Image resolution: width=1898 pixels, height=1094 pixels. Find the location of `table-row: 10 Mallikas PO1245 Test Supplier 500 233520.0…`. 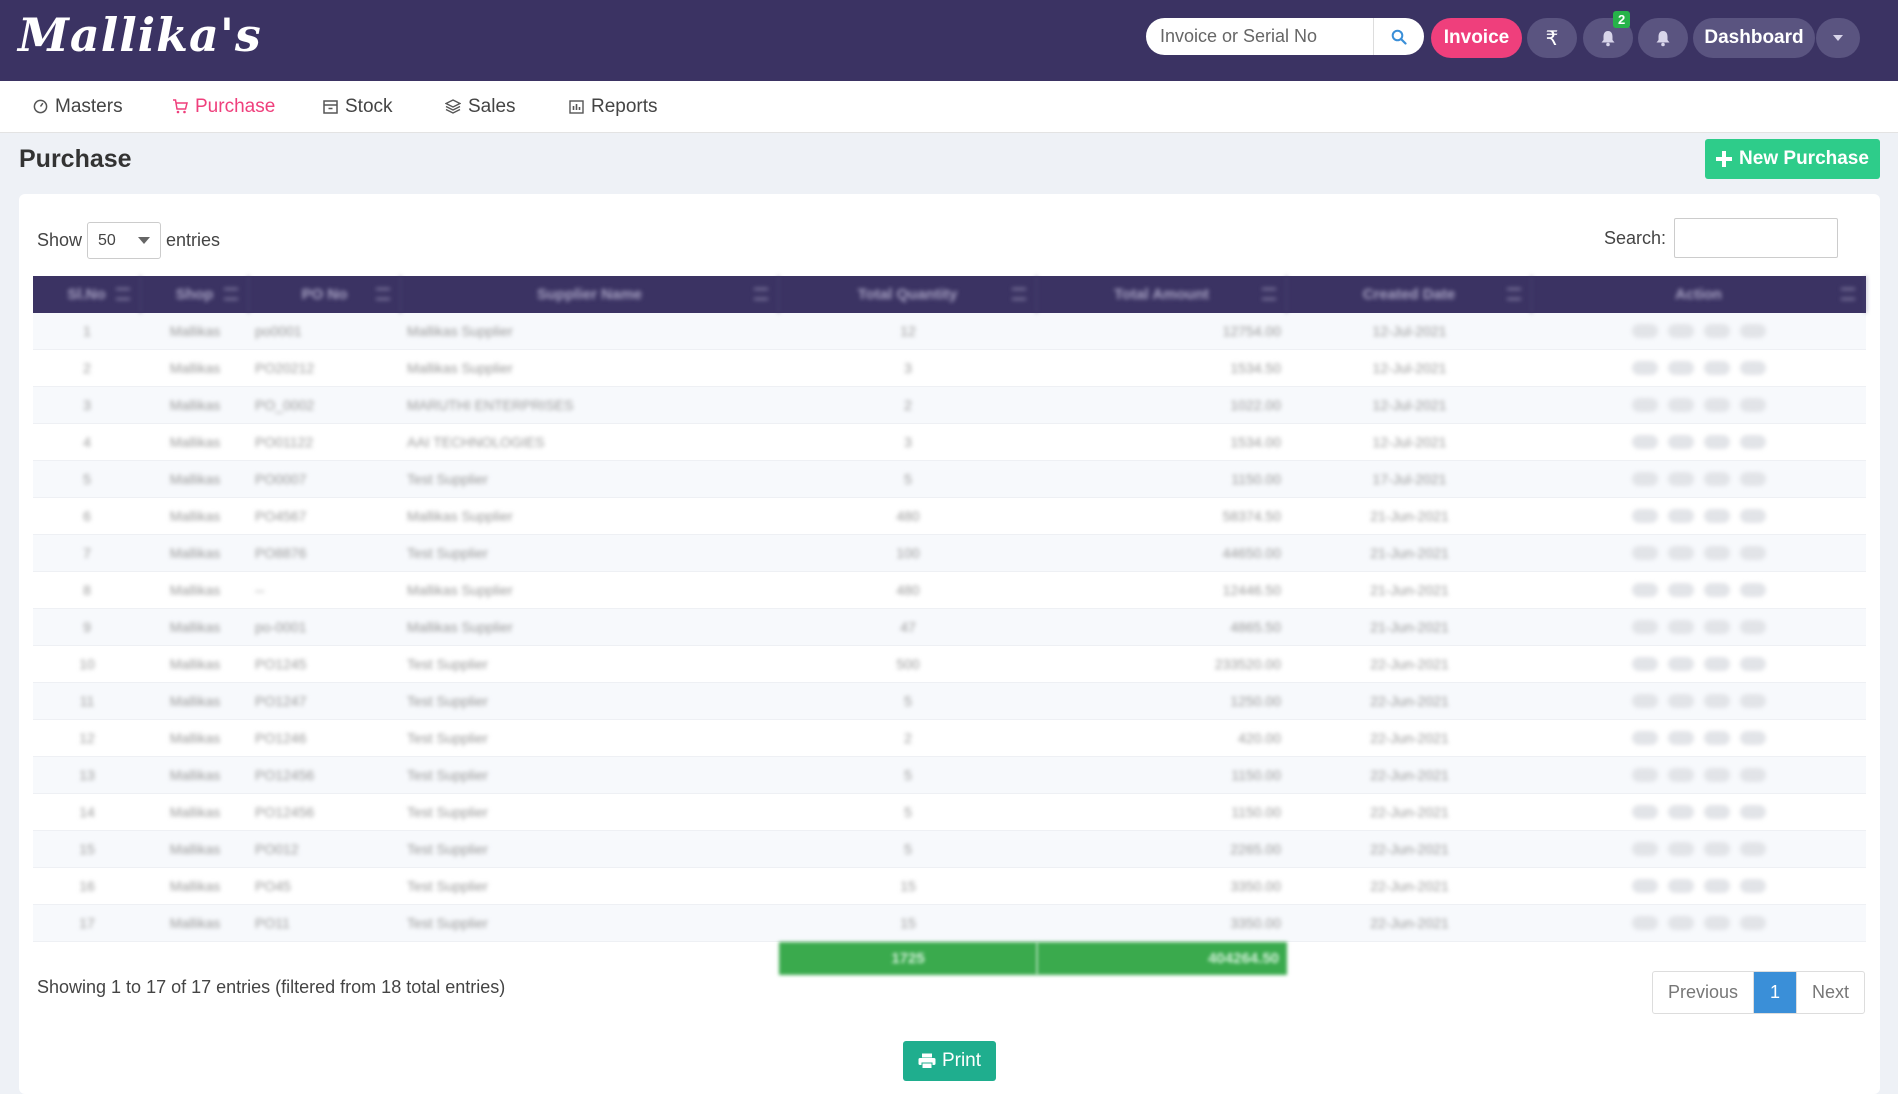

table-row: 10 Mallikas PO1245 Test Supplier 500 233520.0… is located at coordinates (949, 664).